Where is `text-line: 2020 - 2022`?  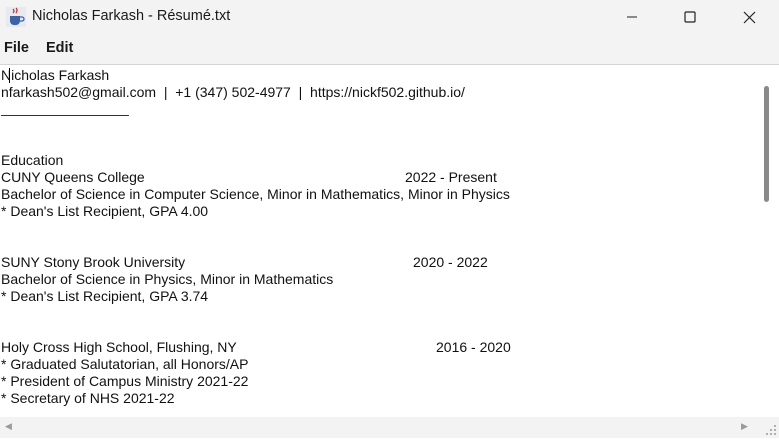 text-line: 2020 - 2022 is located at coordinates (450, 262).